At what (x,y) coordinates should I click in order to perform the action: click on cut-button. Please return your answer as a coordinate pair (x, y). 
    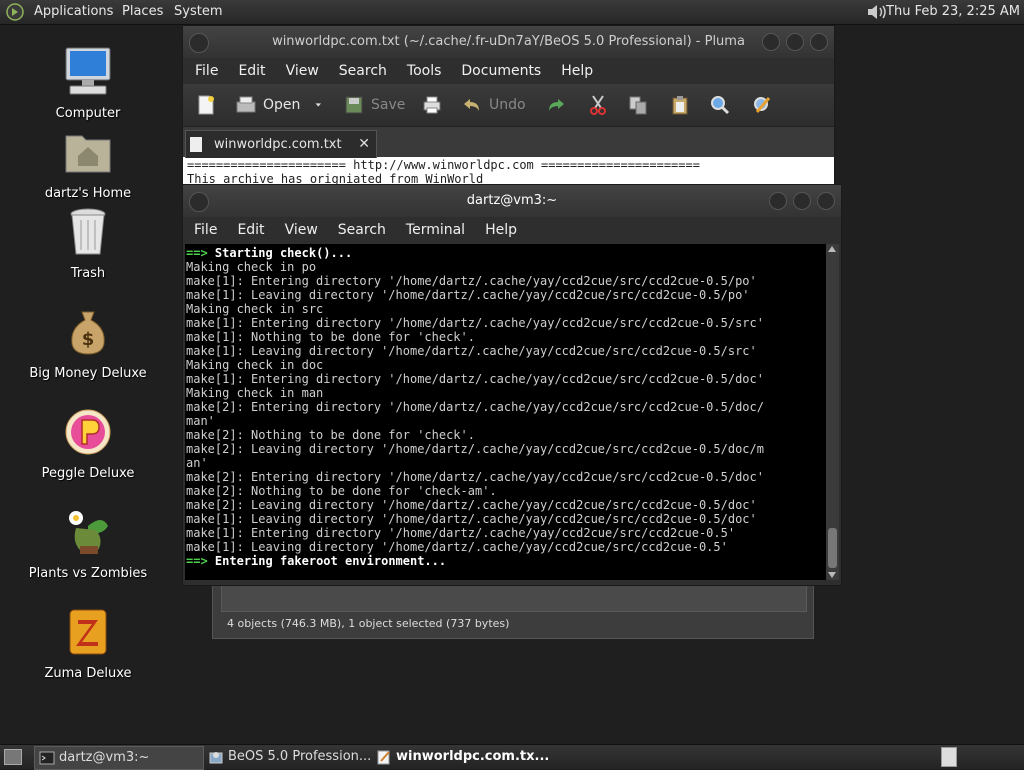
    Looking at the image, I should click on (598, 105).